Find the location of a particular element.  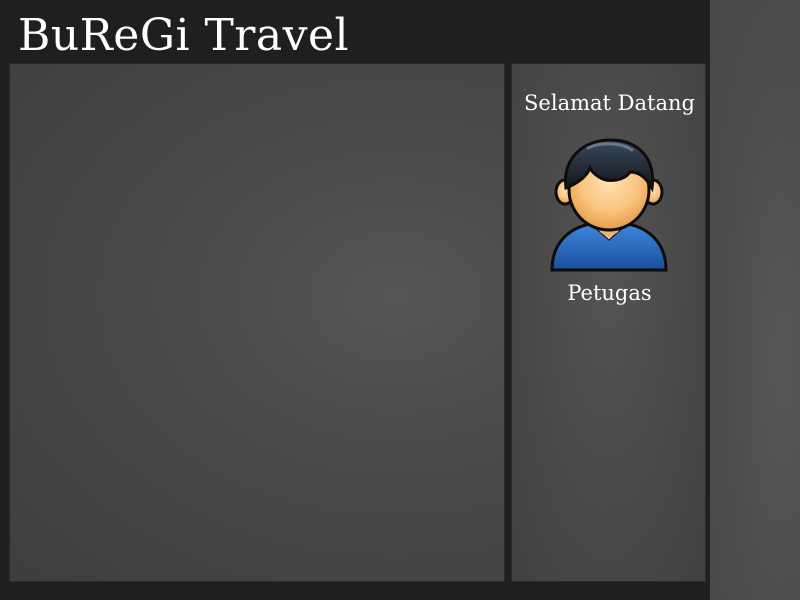

welcome-text: Selamat Datang is located at coordinates (609, 103).